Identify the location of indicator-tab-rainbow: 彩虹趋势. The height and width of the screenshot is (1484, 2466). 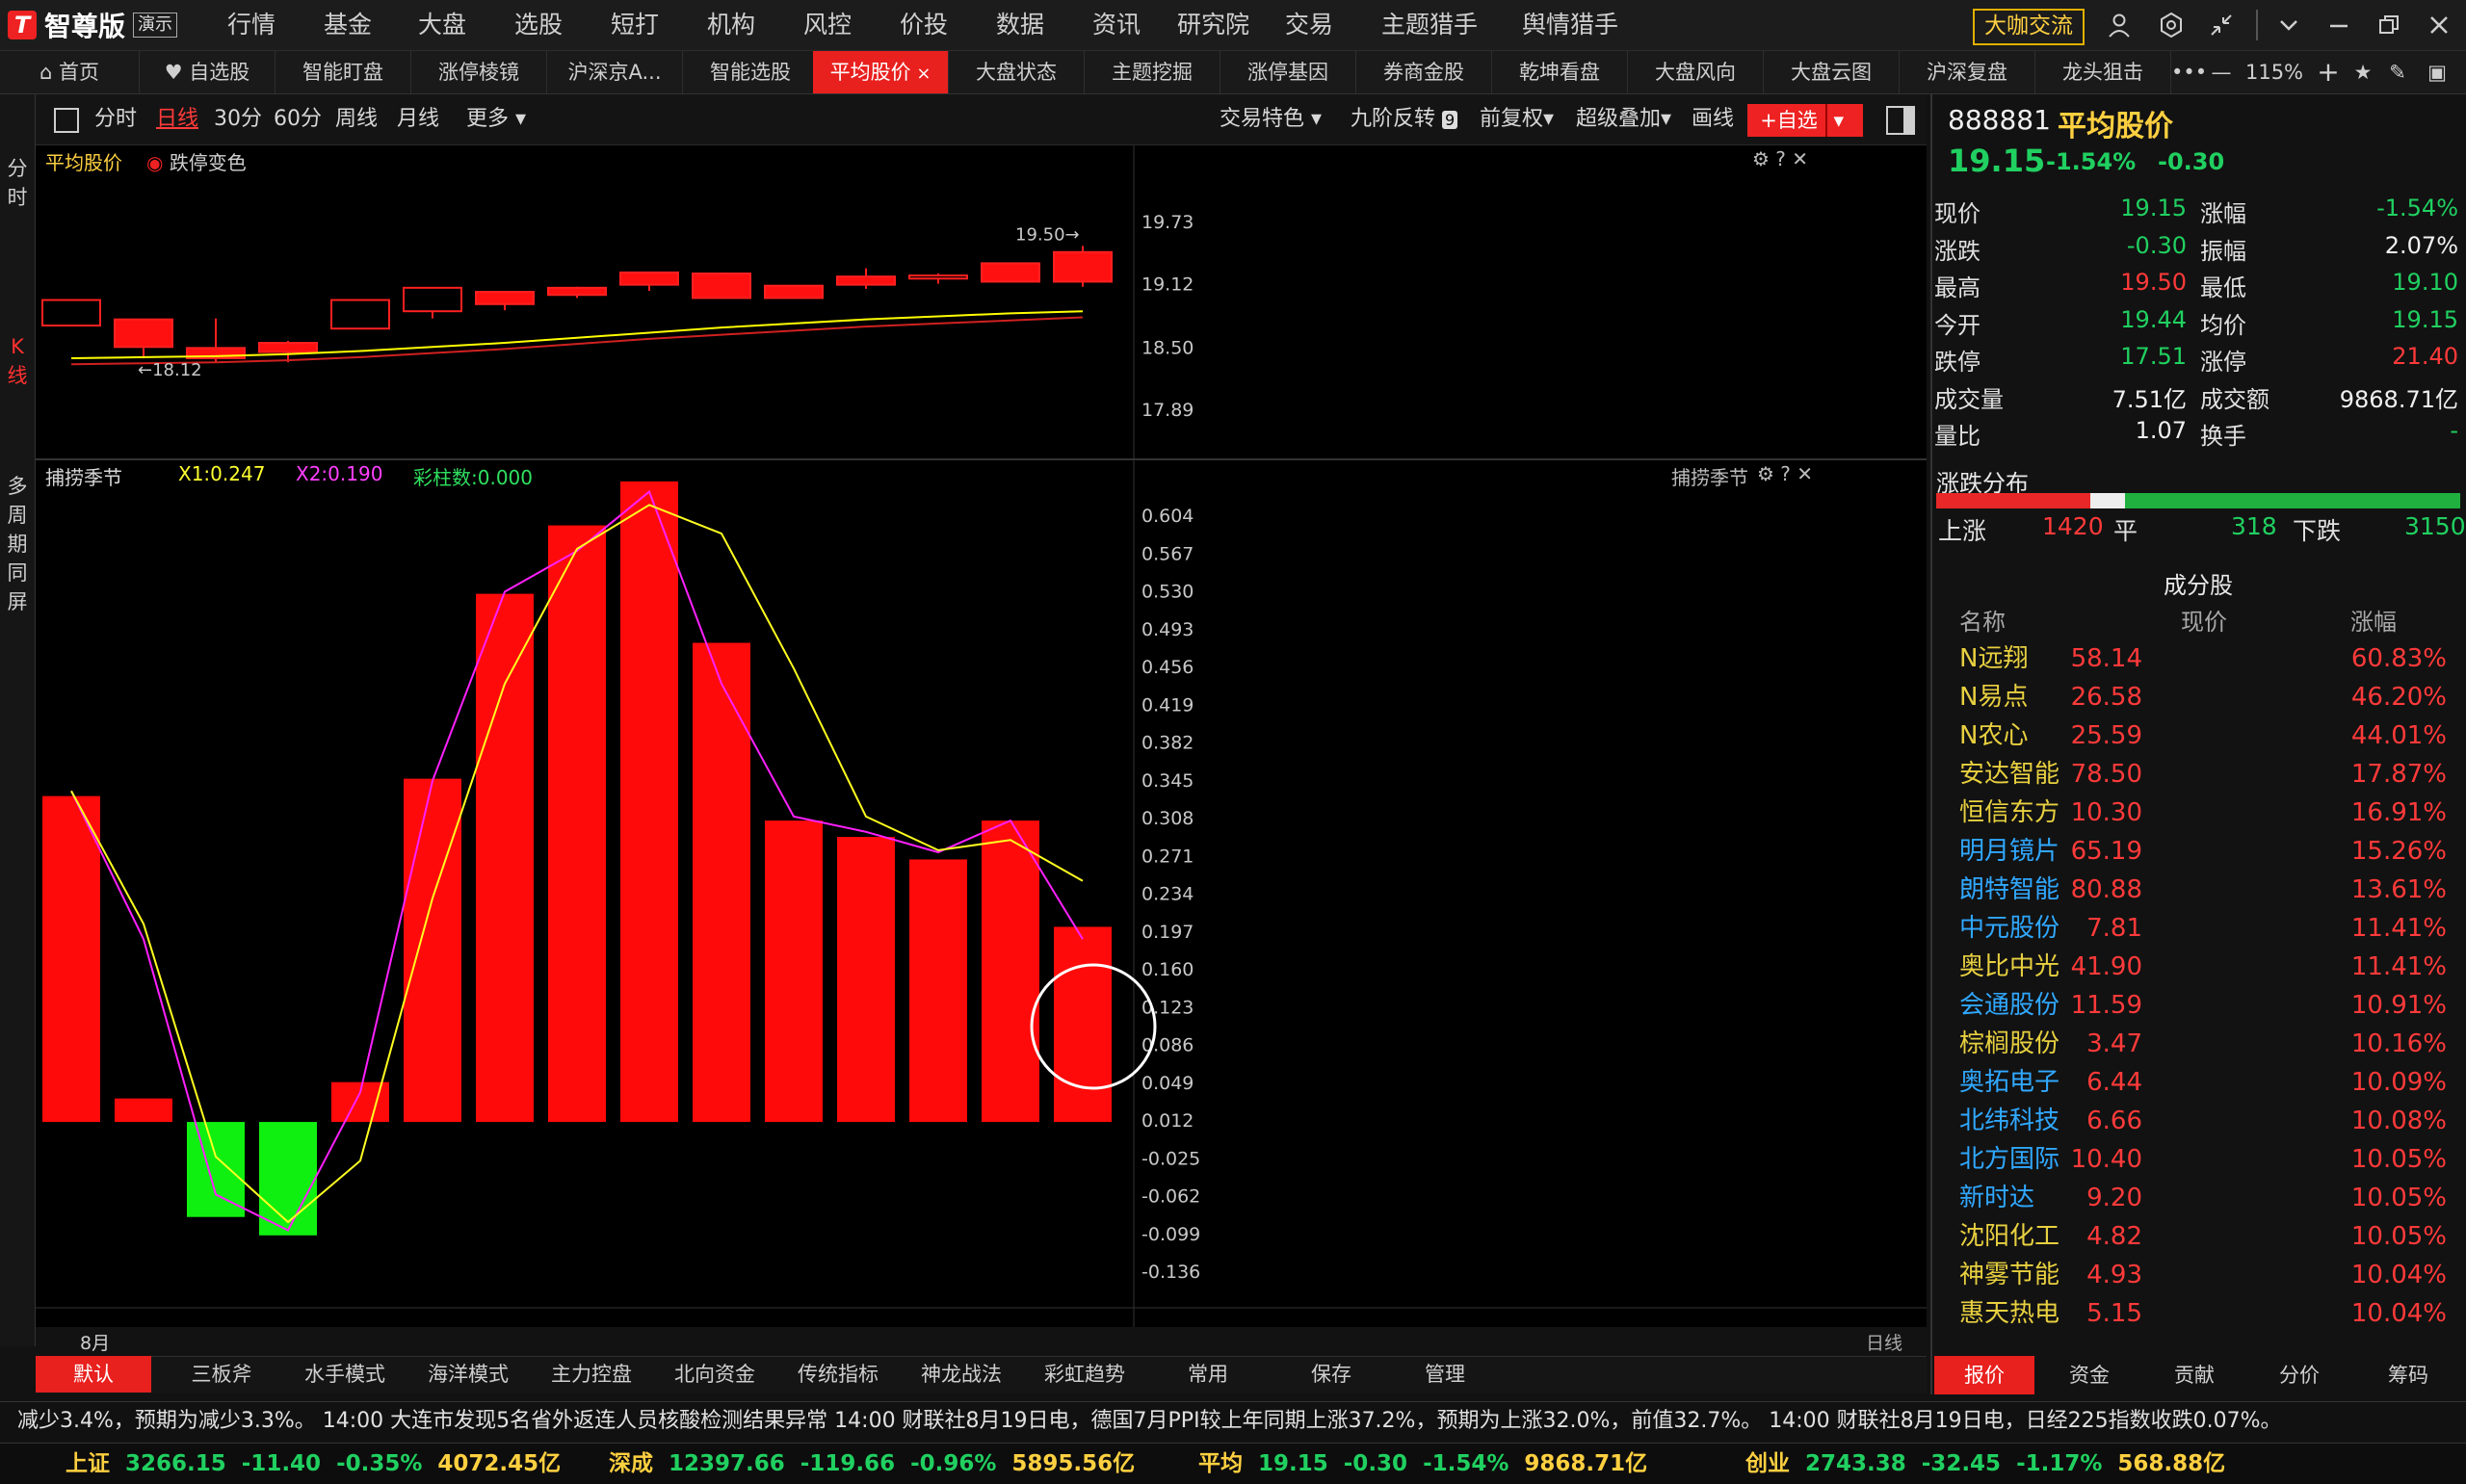
(1085, 1375).